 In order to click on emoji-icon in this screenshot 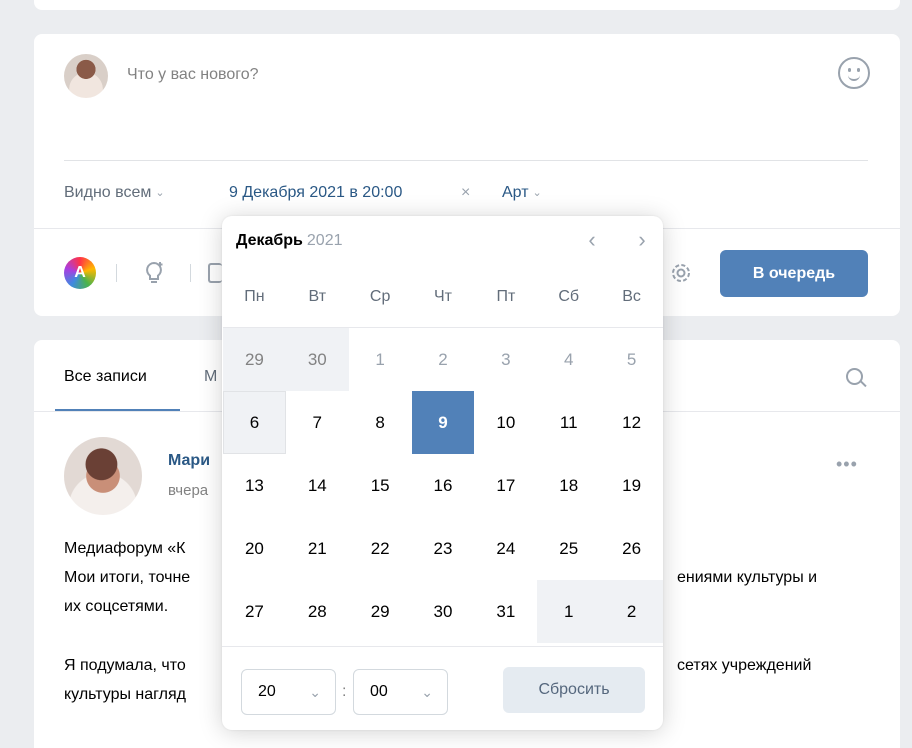, I will do `click(854, 73)`.